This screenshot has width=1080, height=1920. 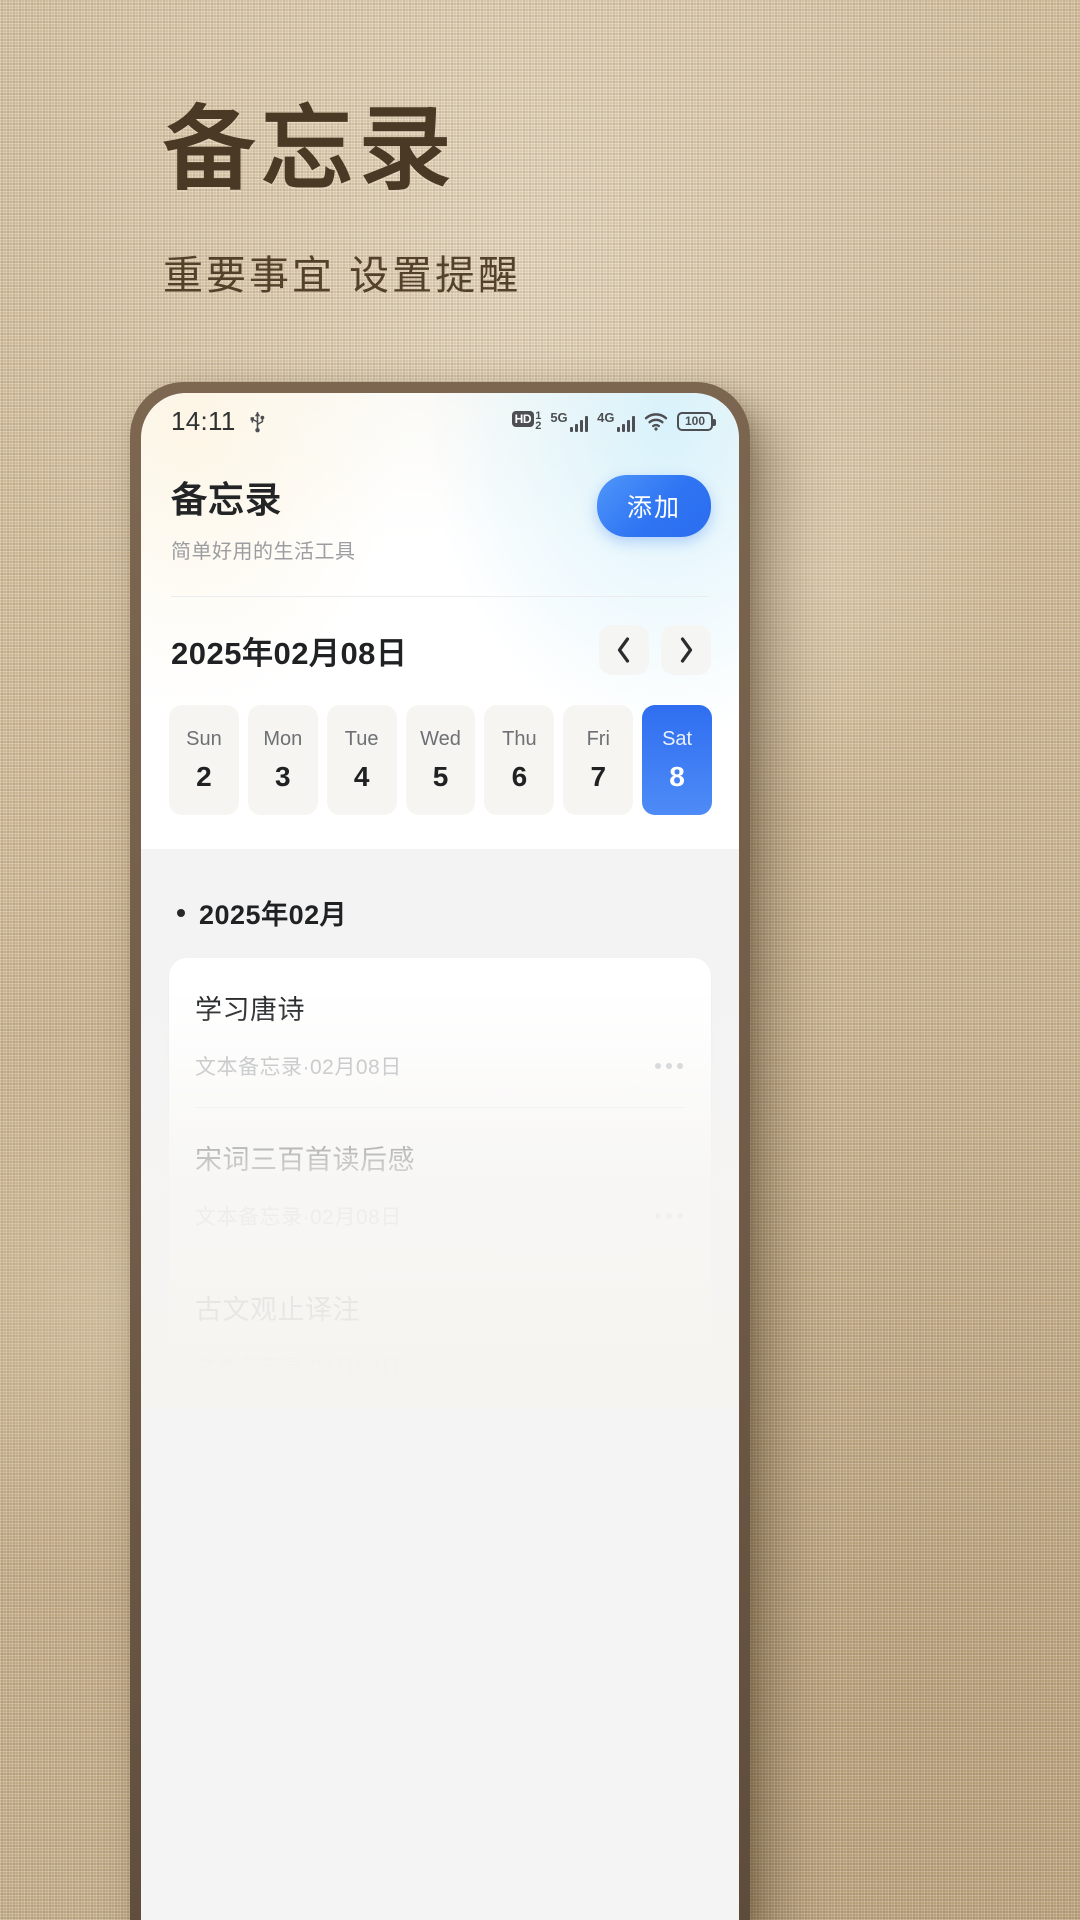 I want to click on usb-icon, so click(x=257, y=422).